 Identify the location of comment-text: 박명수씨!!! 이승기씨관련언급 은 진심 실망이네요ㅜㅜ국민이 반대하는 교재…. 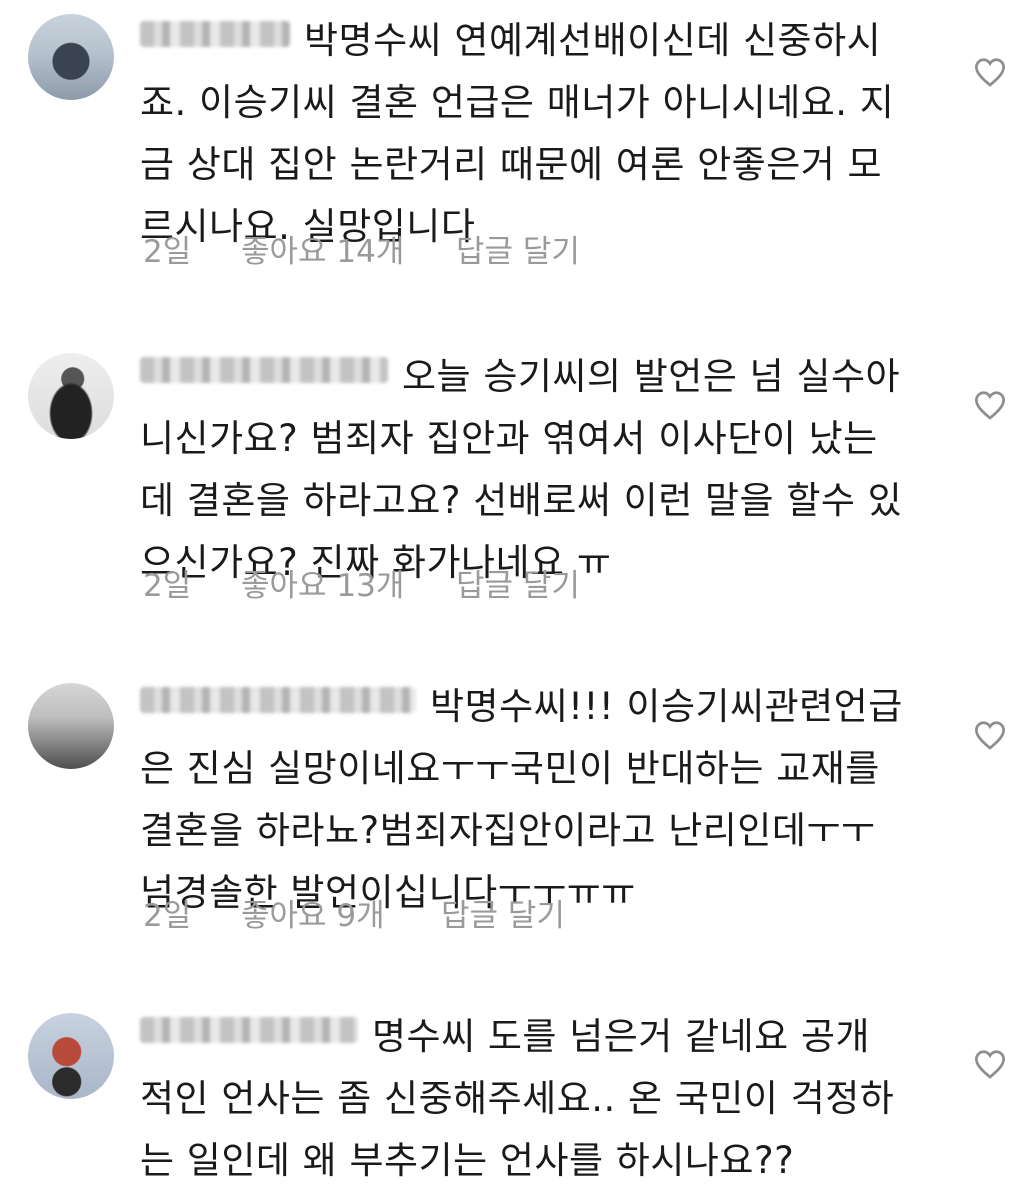
(521, 799).